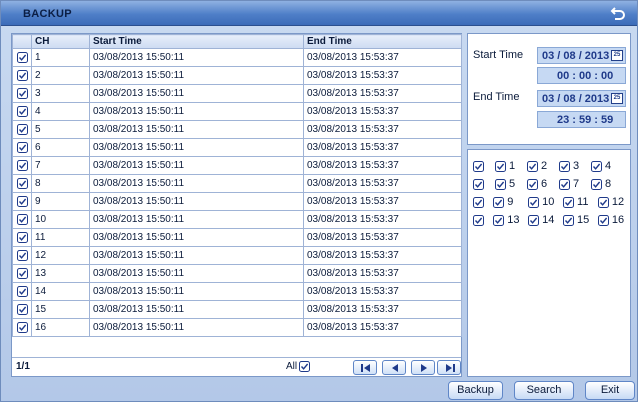 The image size is (638, 402). I want to click on channel-checkbox-14: 14, so click(545, 220).